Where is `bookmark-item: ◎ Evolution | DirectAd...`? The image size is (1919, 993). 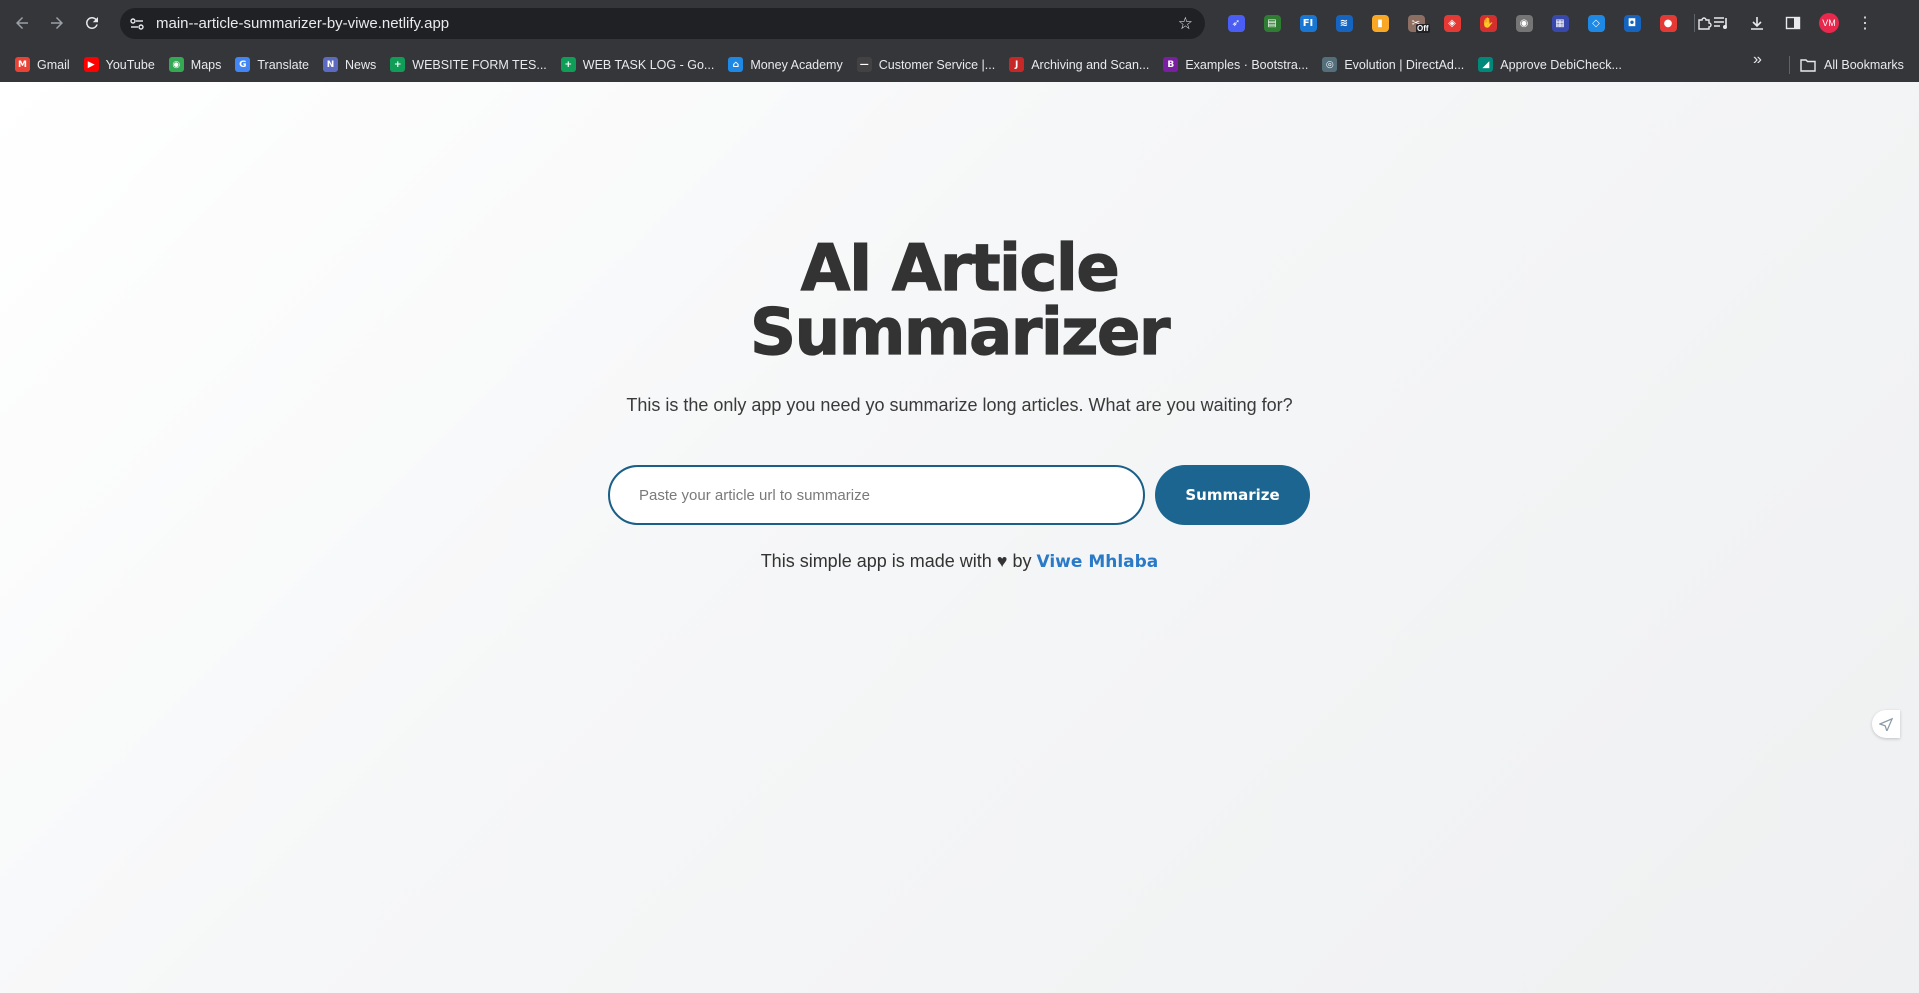 bookmark-item: ◎ Evolution | DirectAd... is located at coordinates (1393, 65).